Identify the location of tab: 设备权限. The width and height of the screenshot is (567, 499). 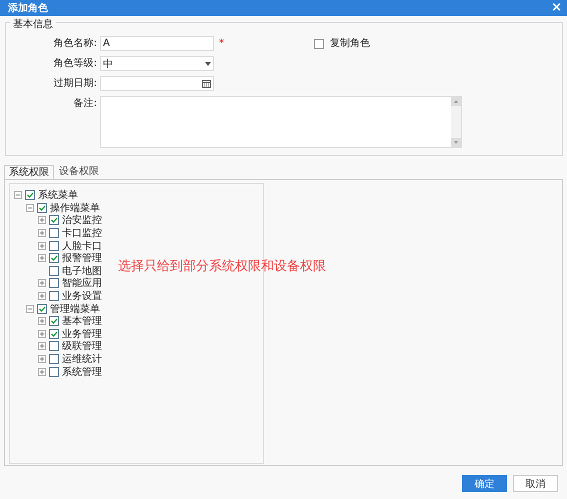
(79, 171).